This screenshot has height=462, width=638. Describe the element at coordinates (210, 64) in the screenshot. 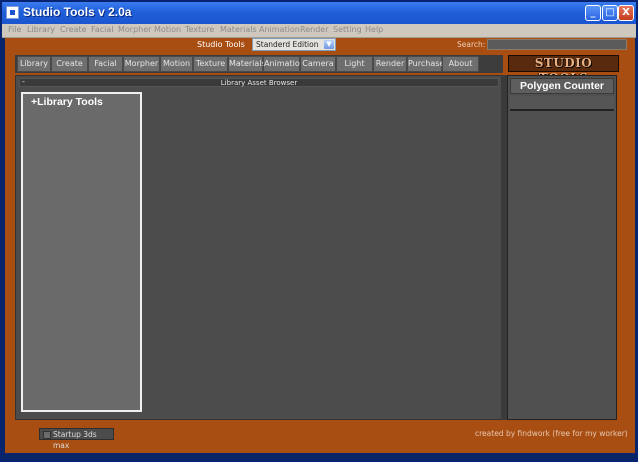

I see `tab-texture: Texture` at that location.